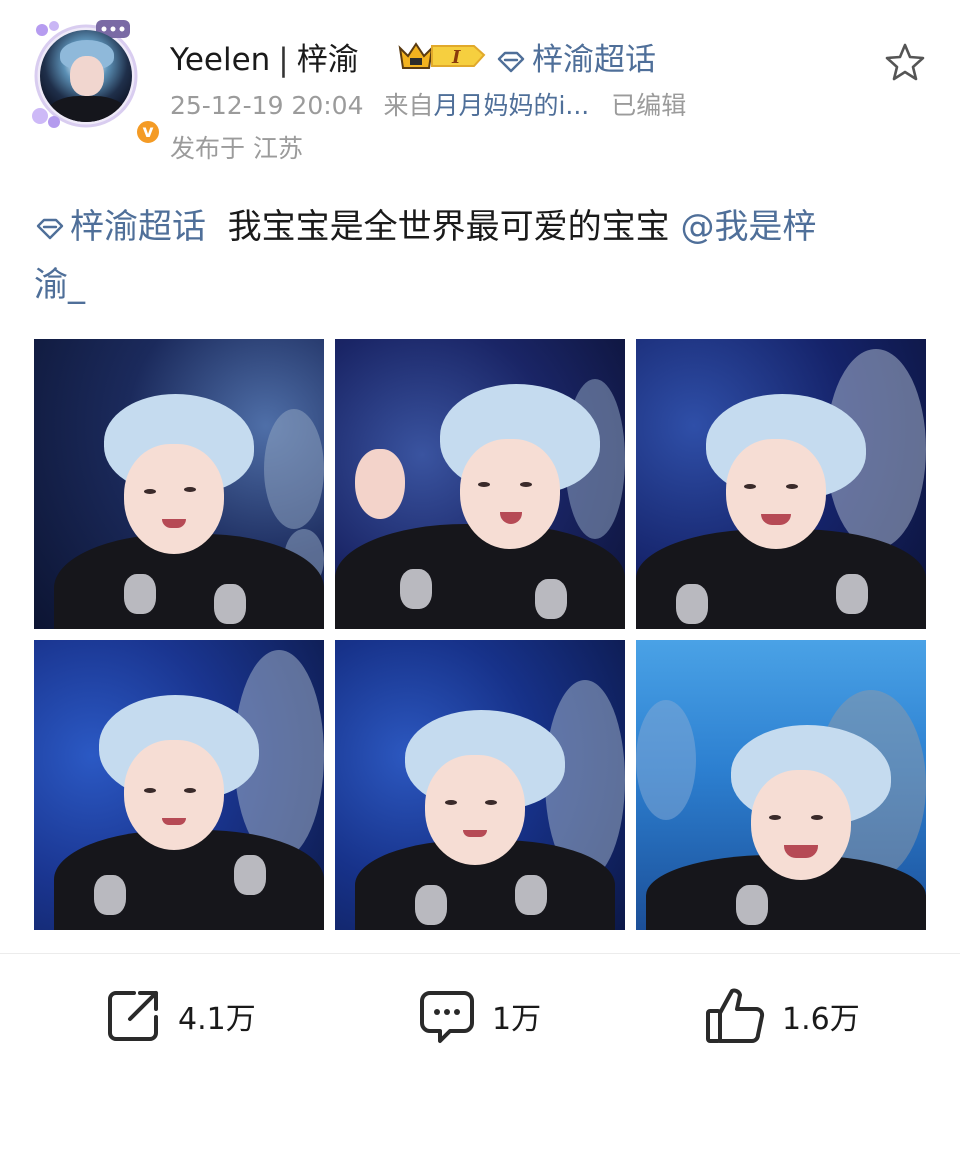 The width and height of the screenshot is (960, 1163). Describe the element at coordinates (442, 55) in the screenshot. I see `crown-level-badge-icon: I` at that location.